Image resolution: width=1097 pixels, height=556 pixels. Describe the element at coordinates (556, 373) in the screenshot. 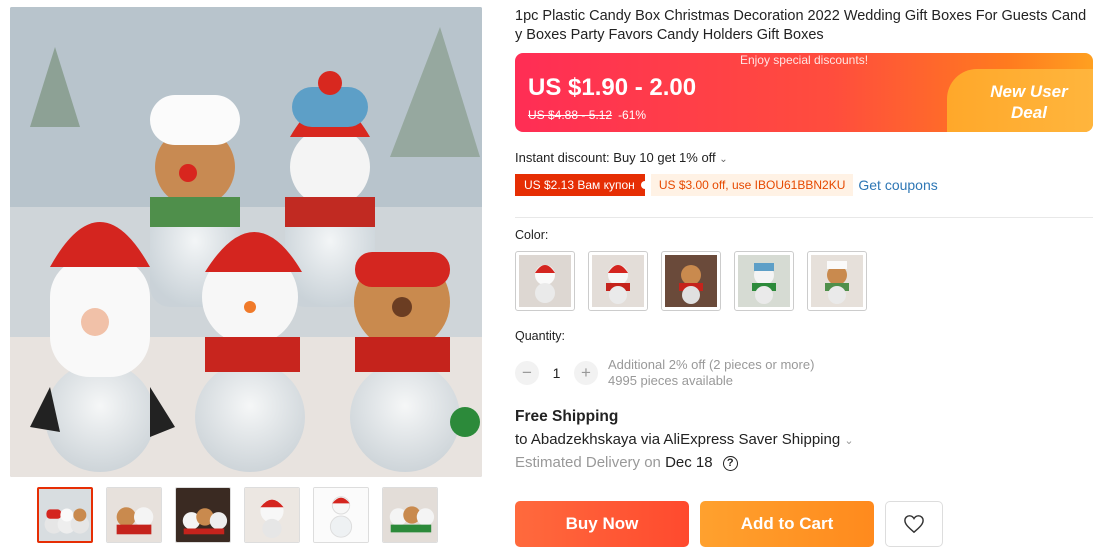

I see `quantity-input: 1` at that location.